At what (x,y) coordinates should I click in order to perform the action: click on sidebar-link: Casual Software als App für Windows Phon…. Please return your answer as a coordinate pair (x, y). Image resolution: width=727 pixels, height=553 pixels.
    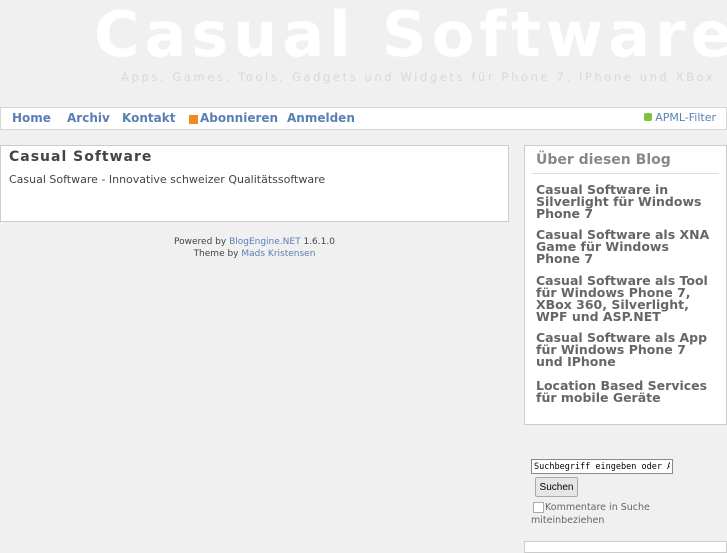
    Looking at the image, I should click on (626, 349).